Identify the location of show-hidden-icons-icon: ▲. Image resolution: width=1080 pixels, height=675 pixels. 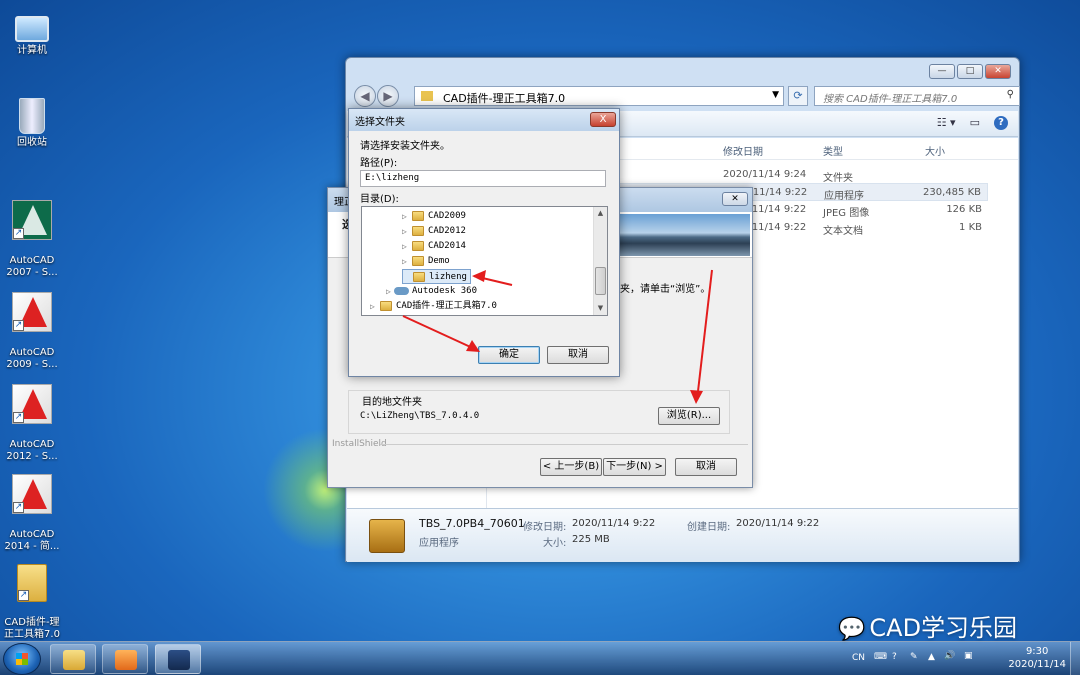
(931, 657).